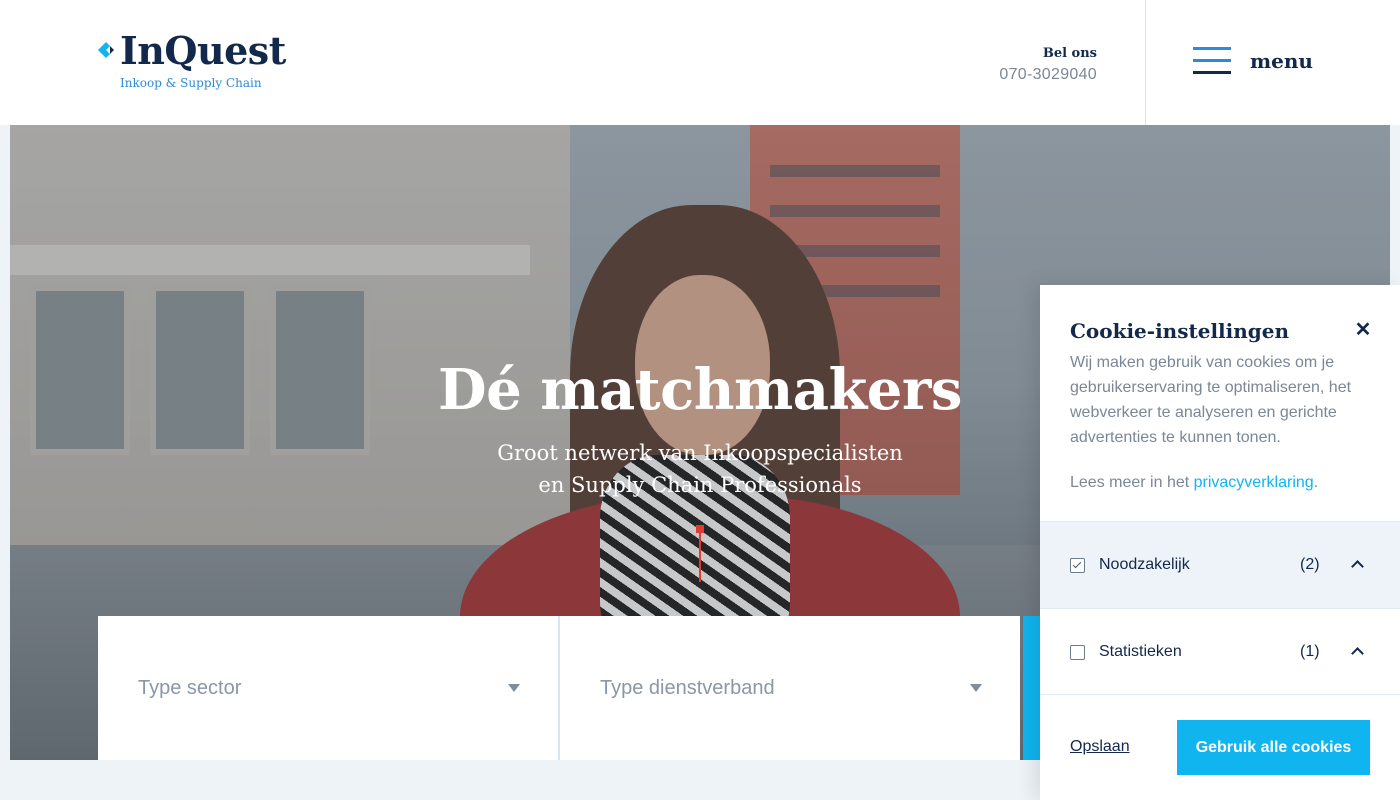  Describe the element at coordinates (328, 688) in the screenshot. I see `sector-select: Type sector` at that location.